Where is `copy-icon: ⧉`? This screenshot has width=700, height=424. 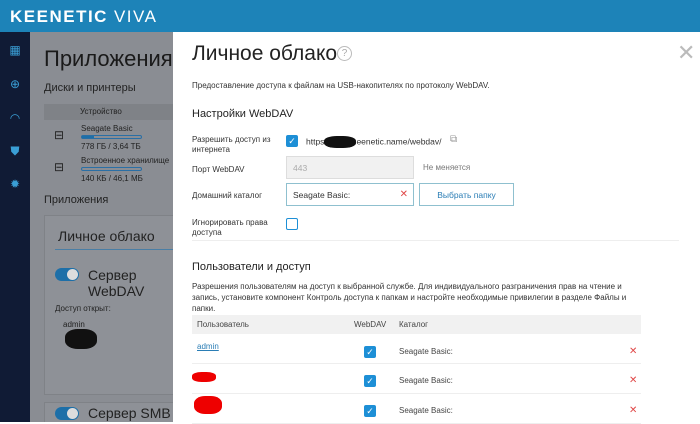 copy-icon: ⧉ is located at coordinates (453, 139).